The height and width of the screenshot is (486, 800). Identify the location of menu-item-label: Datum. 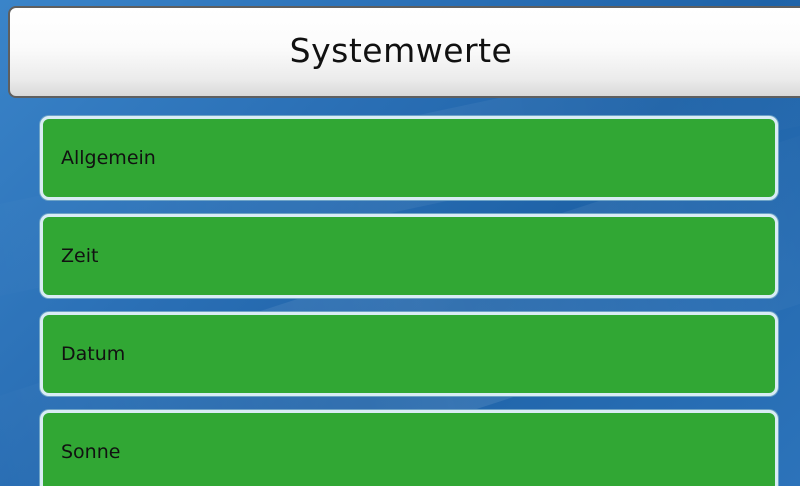
(93, 354).